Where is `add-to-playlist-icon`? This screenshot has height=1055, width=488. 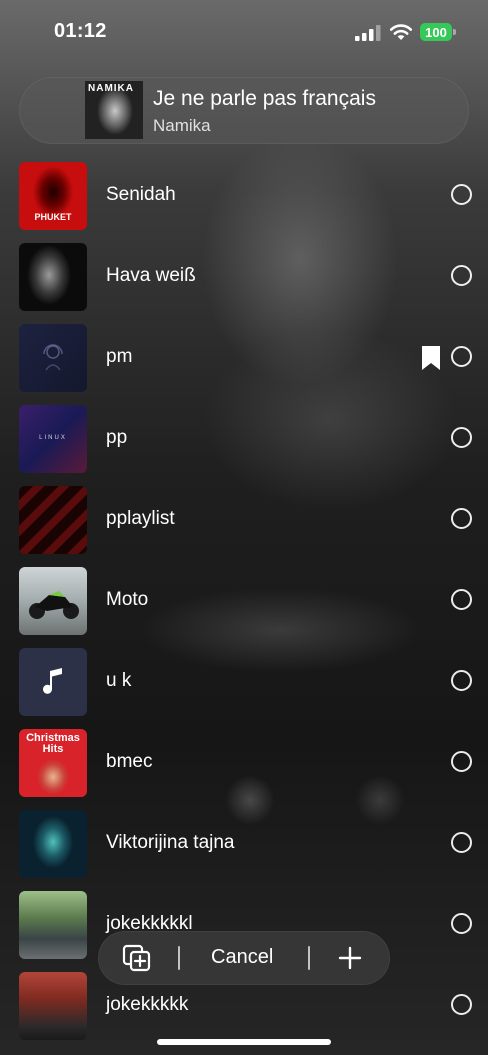
add-to-playlist-icon is located at coordinates (137, 958).